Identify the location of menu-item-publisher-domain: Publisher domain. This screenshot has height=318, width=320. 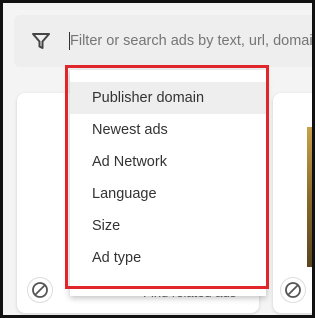
(168, 98).